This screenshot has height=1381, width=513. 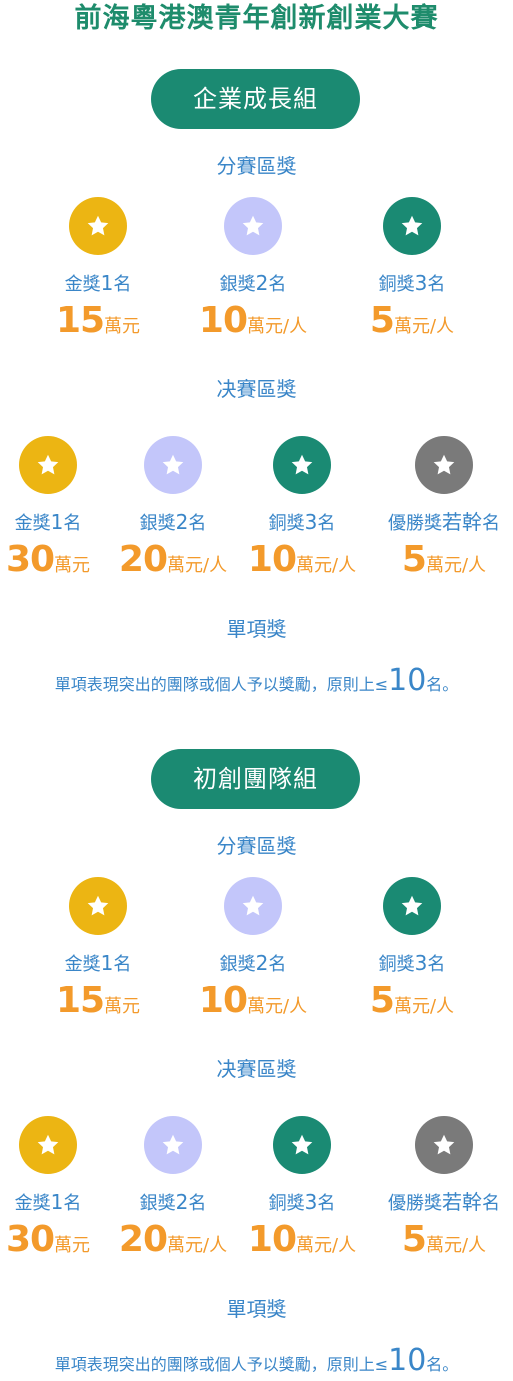 What do you see at coordinates (80, 320) in the screenshot?
I see `prize-value: 15` at bounding box center [80, 320].